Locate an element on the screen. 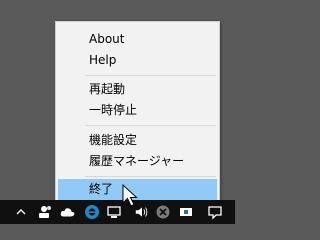  mouse-pointer-icon is located at coordinates (130, 195).